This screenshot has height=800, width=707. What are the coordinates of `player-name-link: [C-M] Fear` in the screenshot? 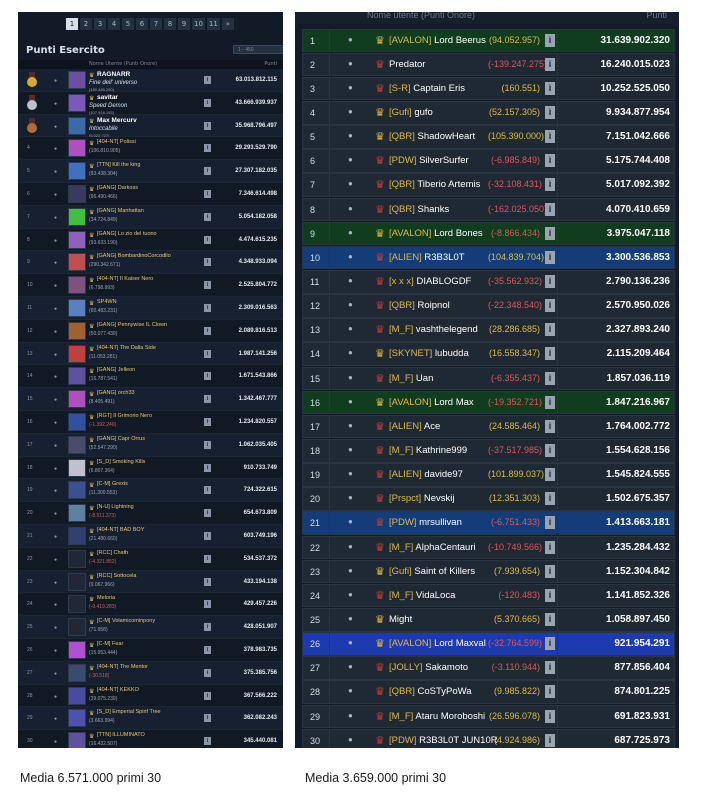 It's located at (110, 644).